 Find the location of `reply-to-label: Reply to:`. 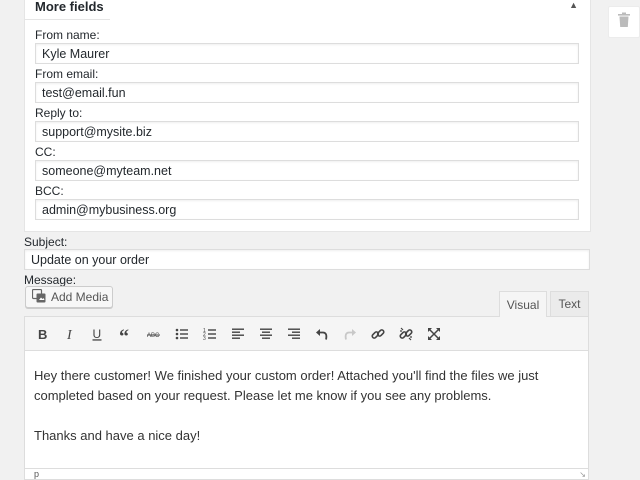

reply-to-label: Reply to: is located at coordinates (59, 113).